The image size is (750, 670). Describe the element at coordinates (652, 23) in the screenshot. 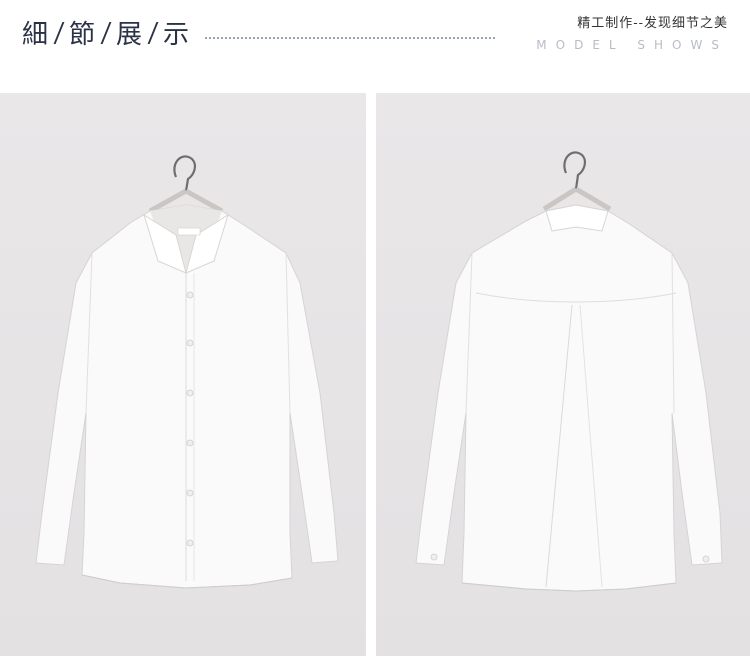

I see `slogan-text: 精工制作--发现细节之美` at that location.